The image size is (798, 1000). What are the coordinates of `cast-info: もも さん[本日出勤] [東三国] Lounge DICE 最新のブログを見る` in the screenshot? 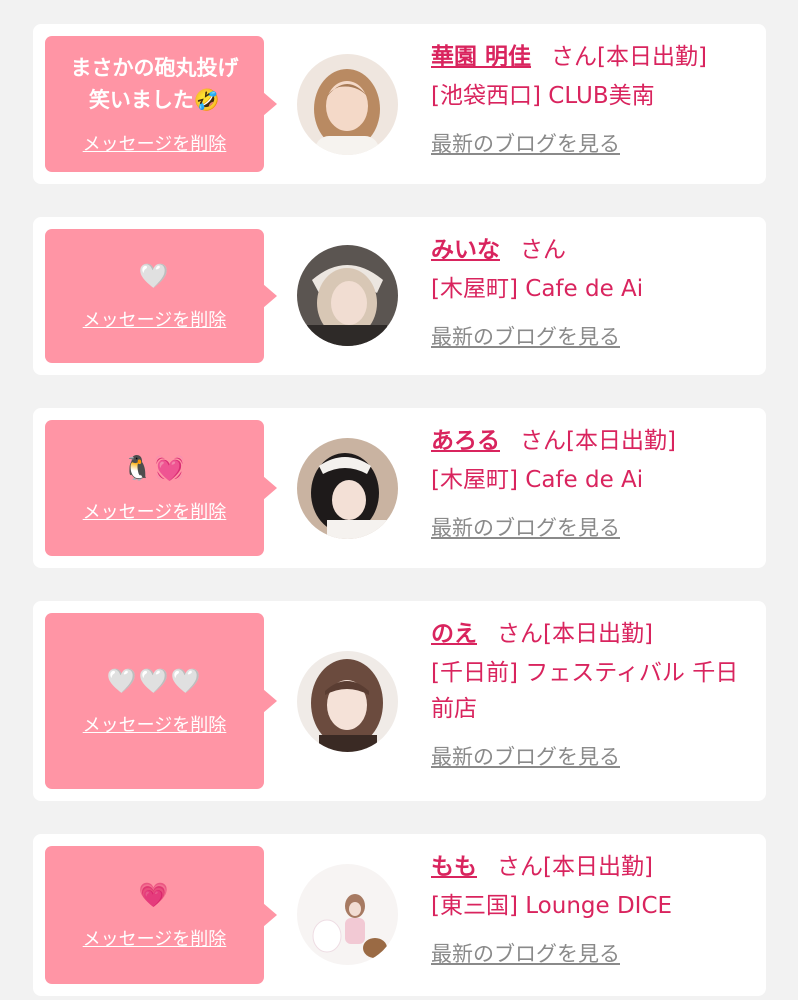 It's located at (590, 909).